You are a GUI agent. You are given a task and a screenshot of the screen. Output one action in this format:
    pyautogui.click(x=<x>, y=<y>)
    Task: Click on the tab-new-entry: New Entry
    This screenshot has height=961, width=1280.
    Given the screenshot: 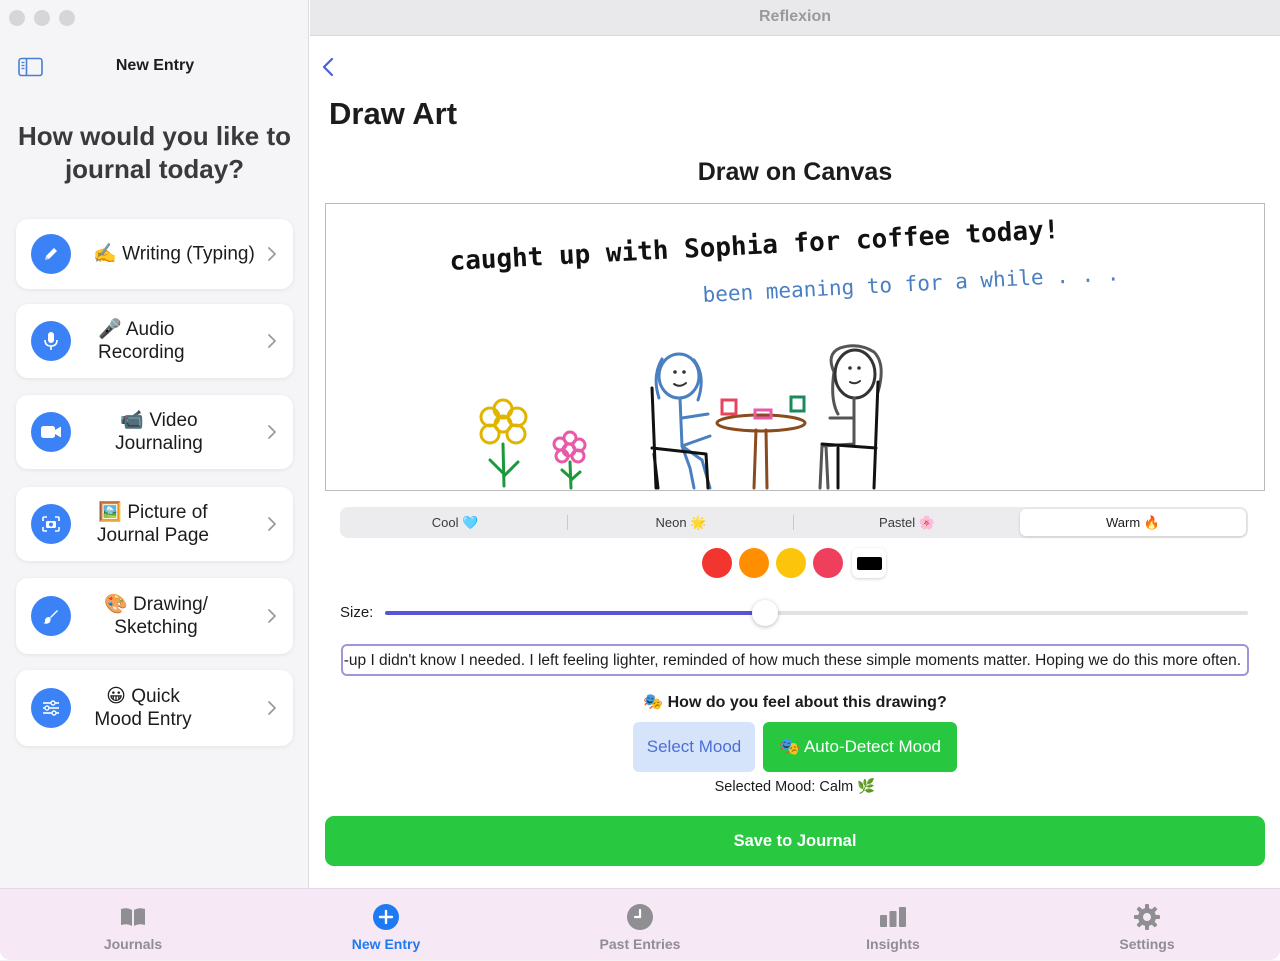 What is the action you would take?
    pyautogui.click(x=386, y=925)
    